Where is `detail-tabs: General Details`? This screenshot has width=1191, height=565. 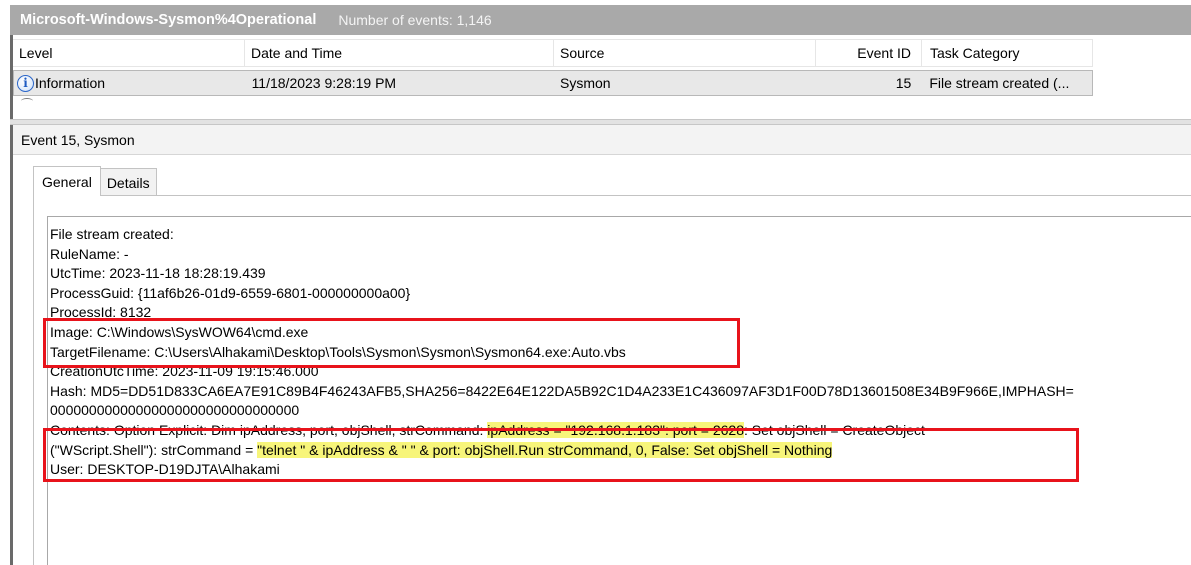 detail-tabs: General Details is located at coordinates (95, 181).